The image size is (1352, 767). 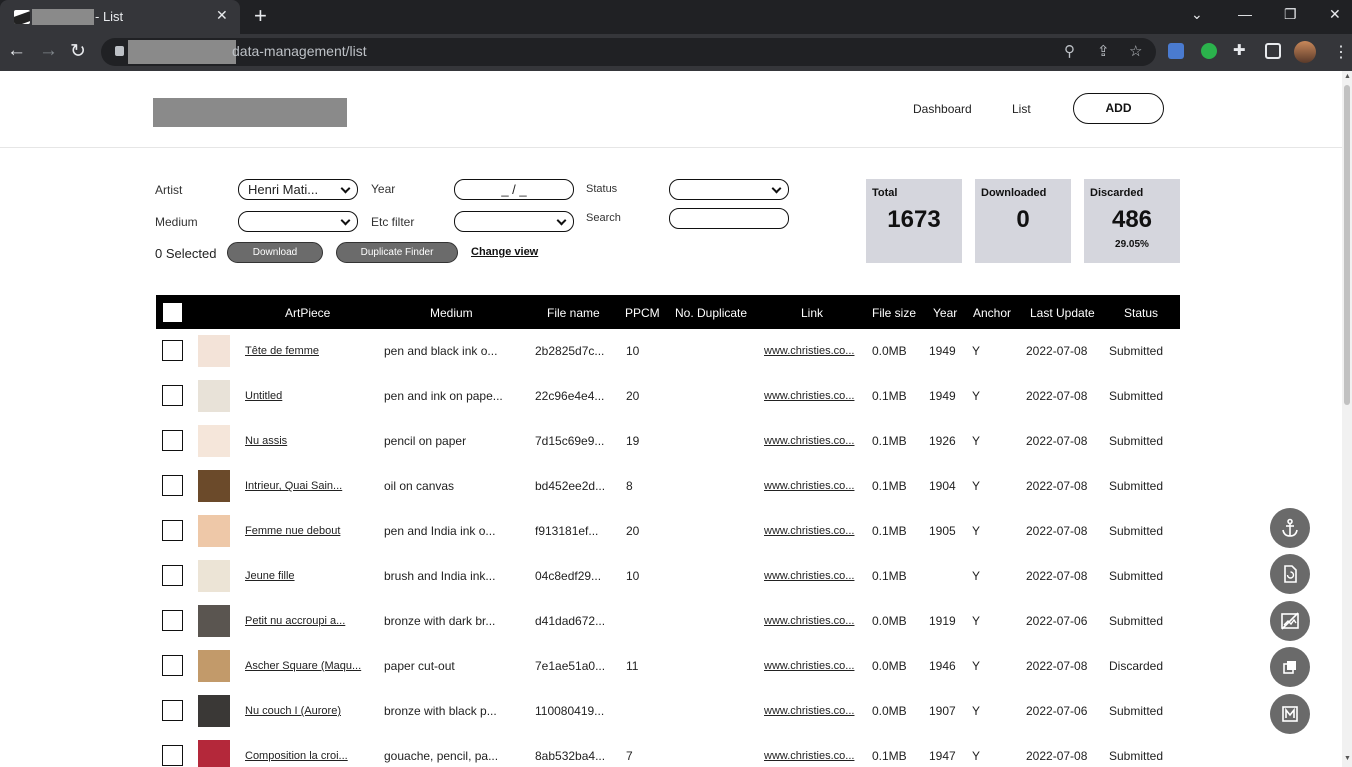 I want to click on header-link: Link, so click(x=812, y=313).